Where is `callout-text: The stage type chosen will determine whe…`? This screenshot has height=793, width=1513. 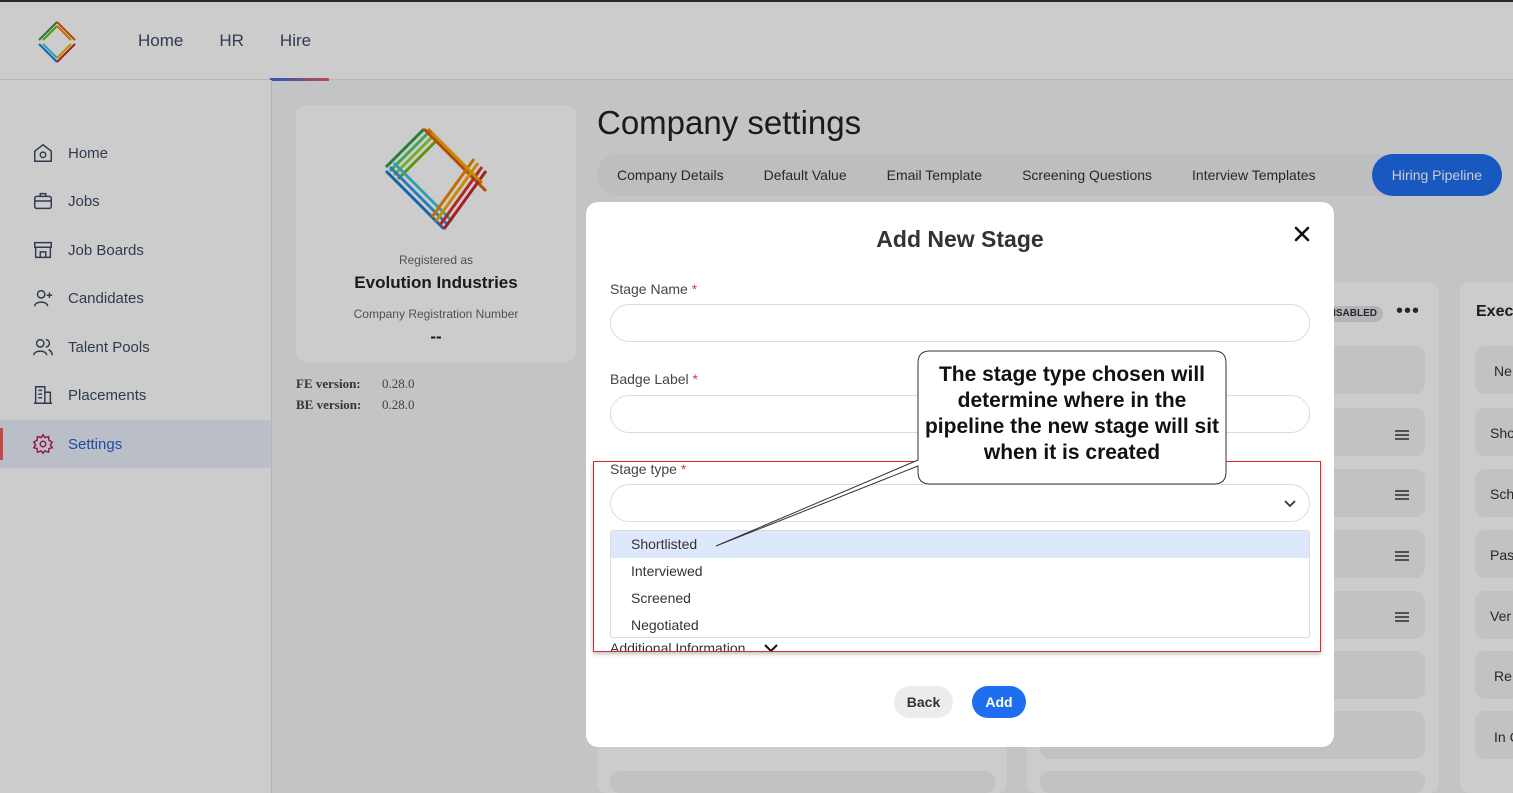 callout-text: The stage type chosen will determine whe… is located at coordinates (1072, 413).